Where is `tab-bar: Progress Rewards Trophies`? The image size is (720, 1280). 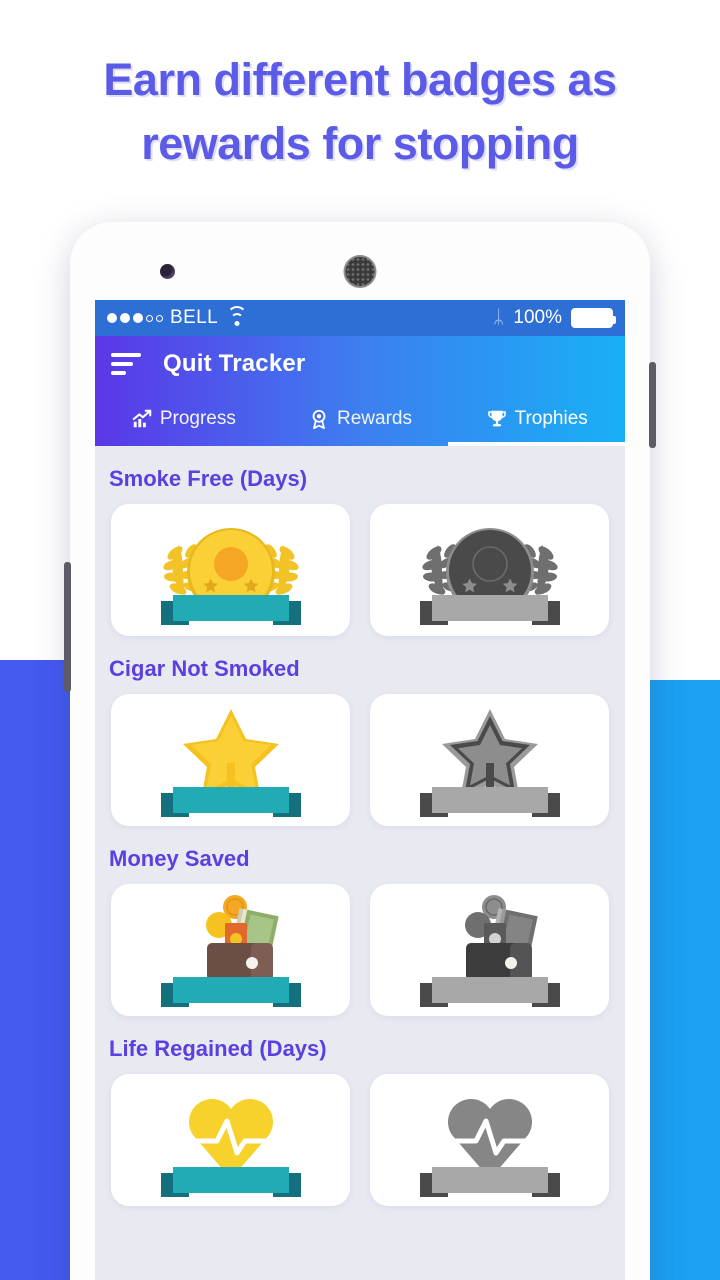 tab-bar: Progress Rewards Trophies is located at coordinates (360, 419).